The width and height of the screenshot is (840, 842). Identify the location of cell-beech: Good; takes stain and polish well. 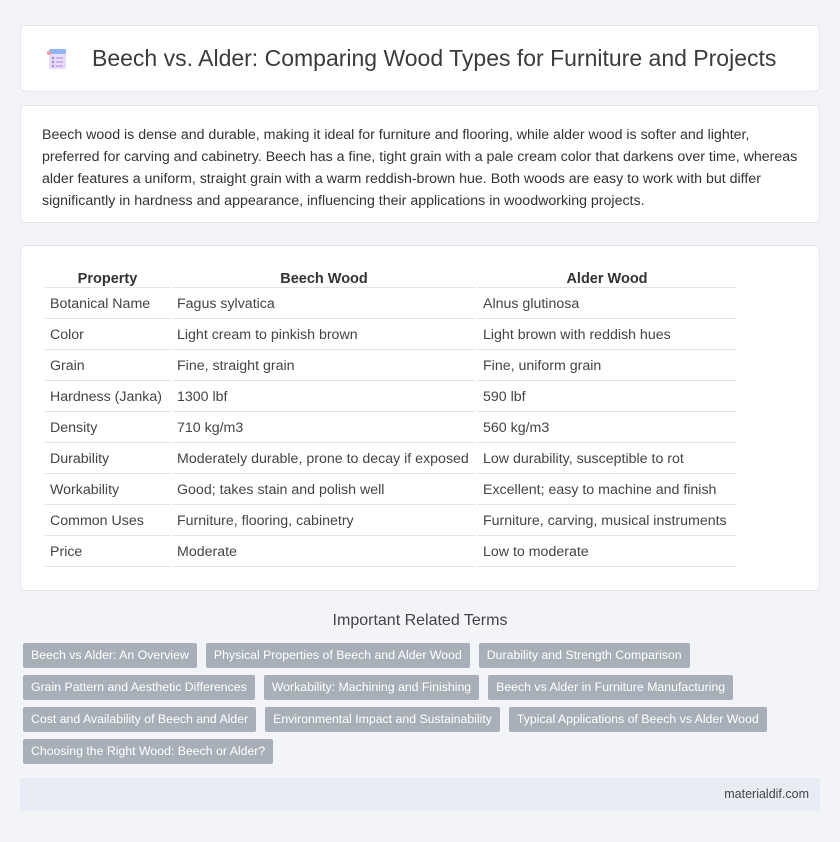
(324, 490).